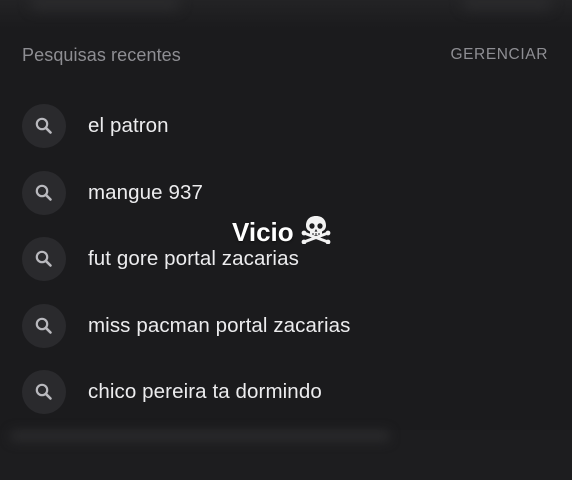 The image size is (572, 480). I want to click on search-term: miss pacman portal zacarias, so click(219, 325).